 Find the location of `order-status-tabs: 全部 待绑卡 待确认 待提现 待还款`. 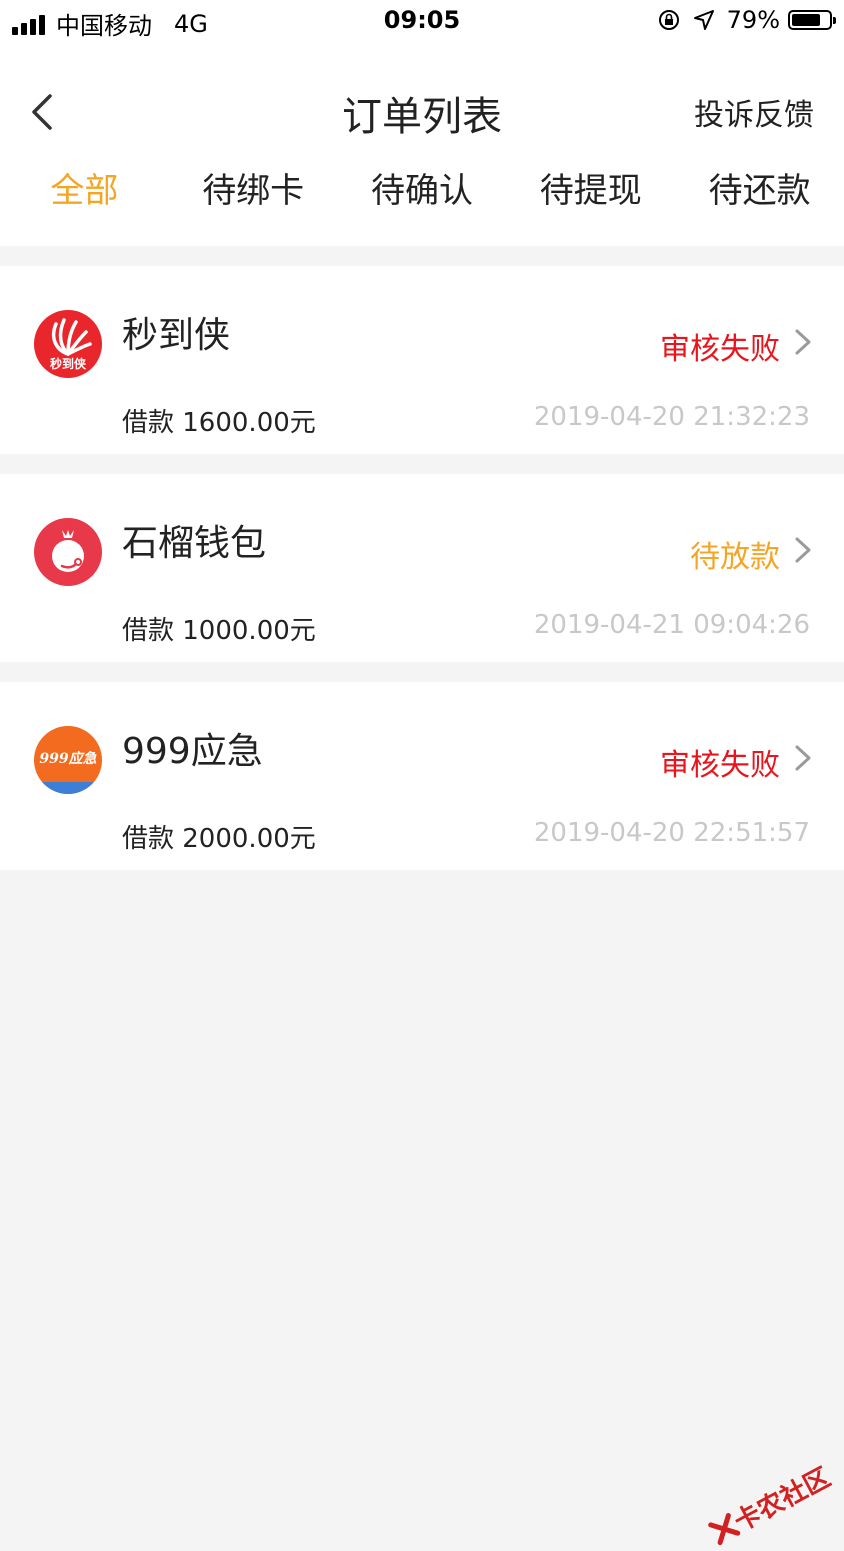

order-status-tabs: 全部 待绑卡 待确认 待提现 待还款 is located at coordinates (422, 201).